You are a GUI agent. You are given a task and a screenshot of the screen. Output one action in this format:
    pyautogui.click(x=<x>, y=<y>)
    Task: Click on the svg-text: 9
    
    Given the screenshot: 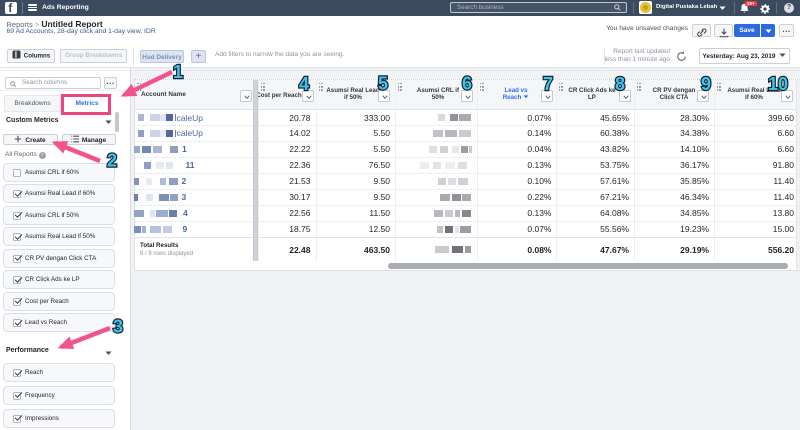 What is the action you would take?
    pyautogui.click(x=706, y=84)
    